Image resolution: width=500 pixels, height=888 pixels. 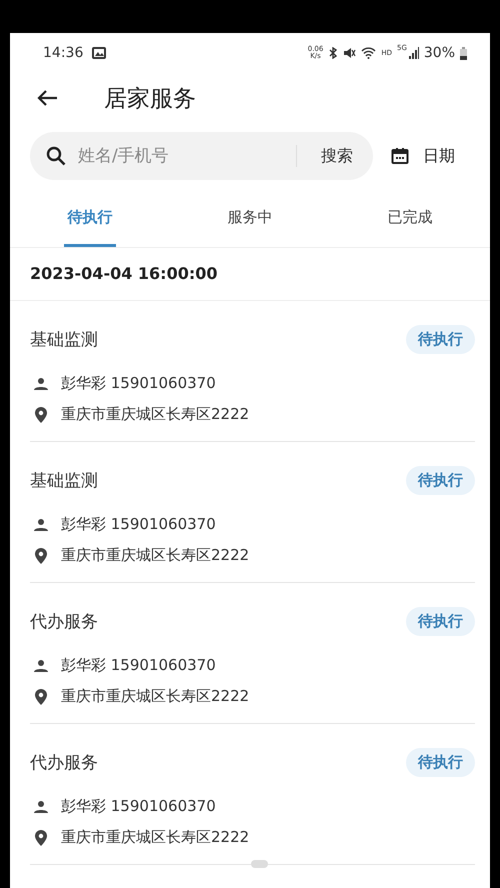 I want to click on calendar-icon, so click(x=400, y=156).